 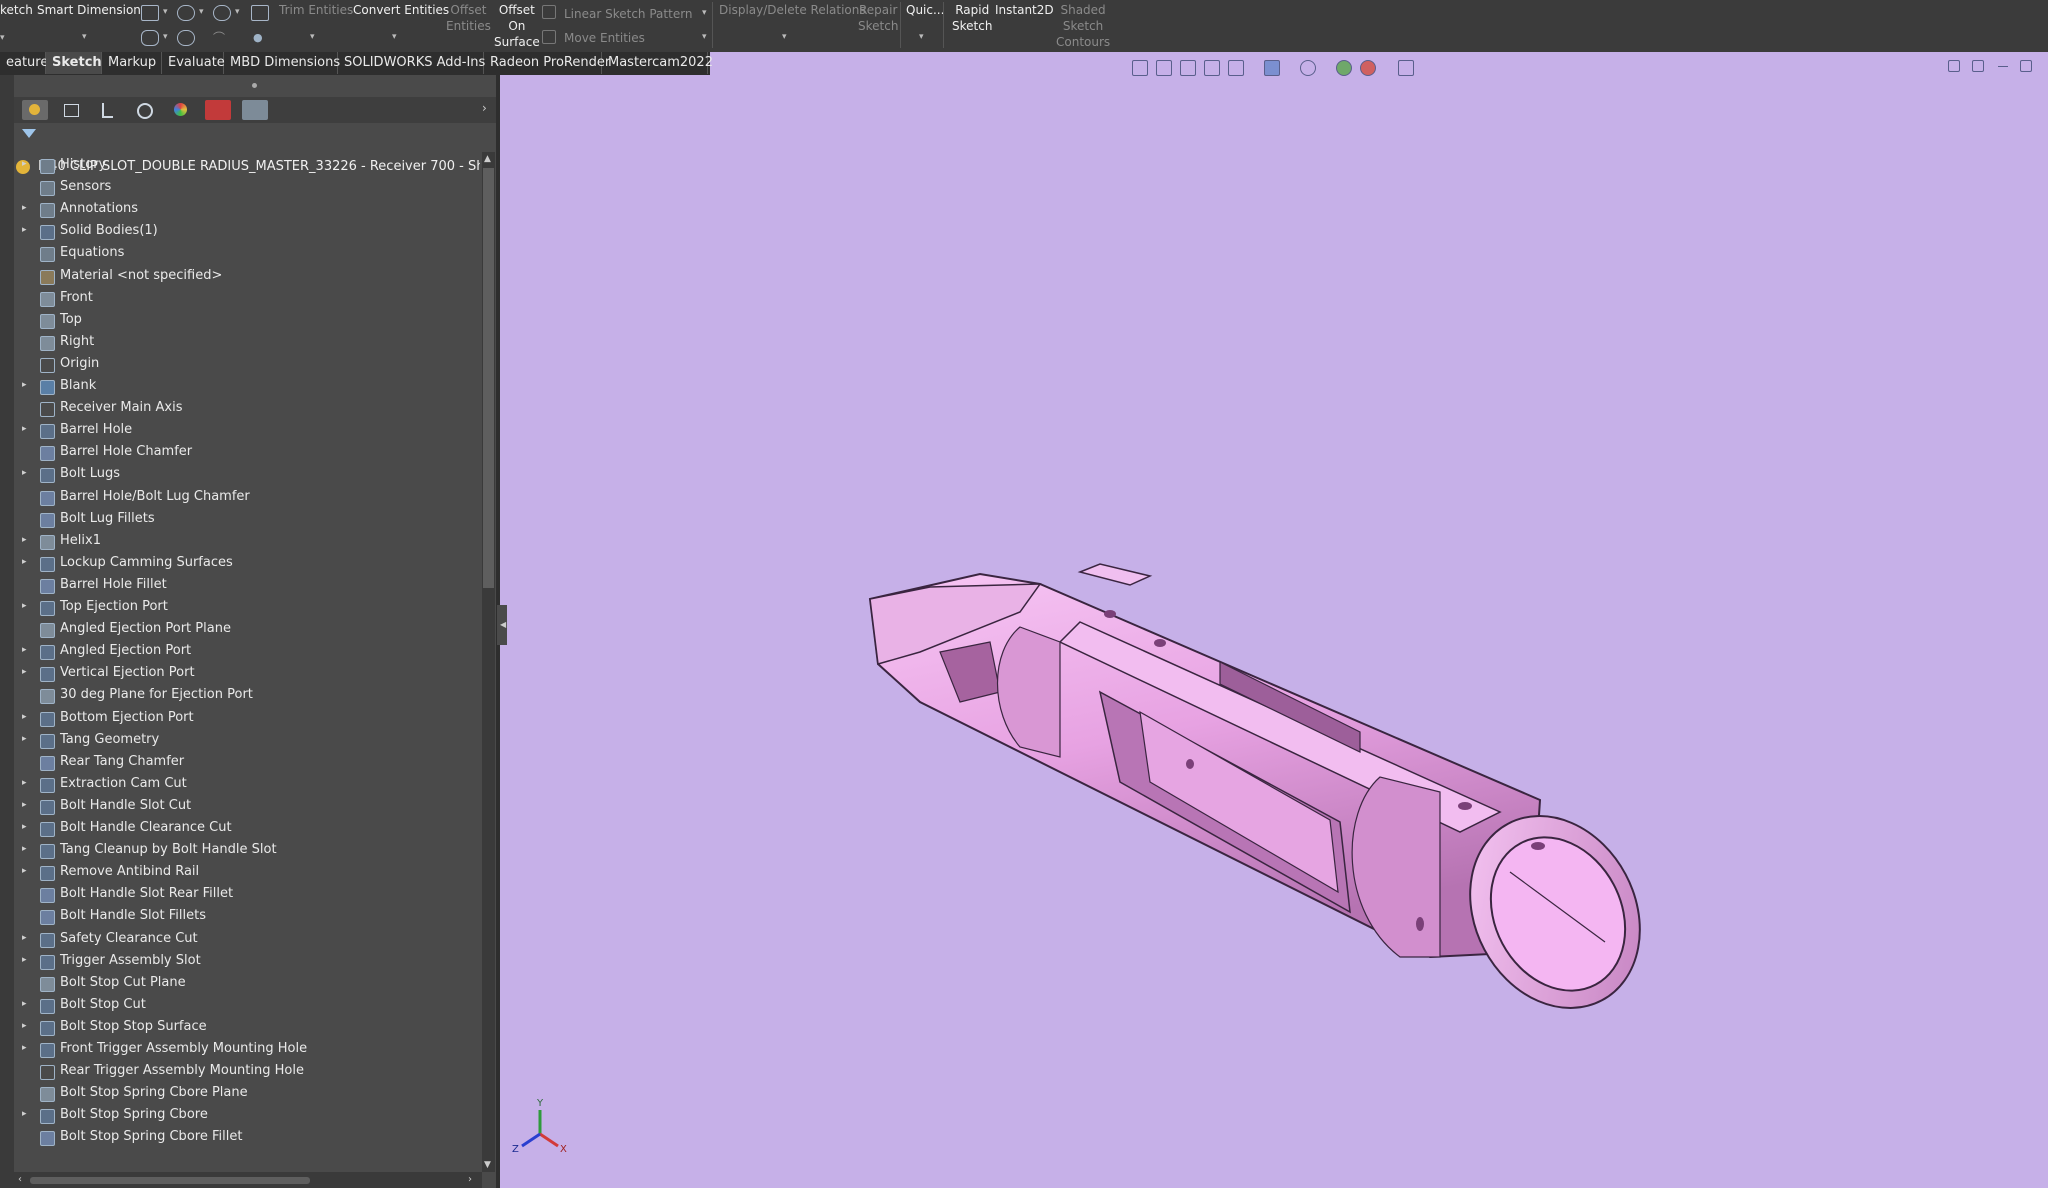 What do you see at coordinates (247, 166) in the screenshot?
I see `tree-item: ▸ History` at bounding box center [247, 166].